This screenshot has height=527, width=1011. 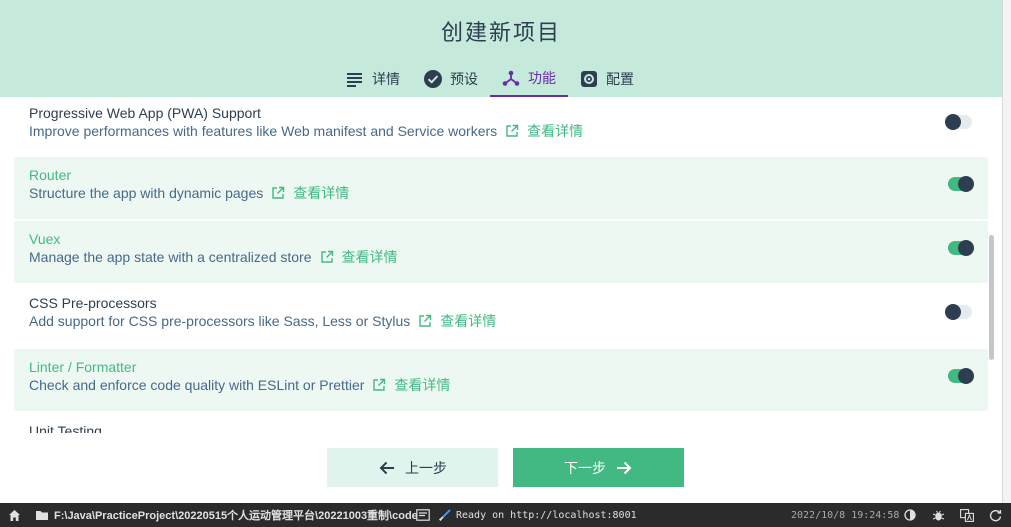 I want to click on tab-bar: 详情 预设 功能 配置, so click(x=490, y=78).